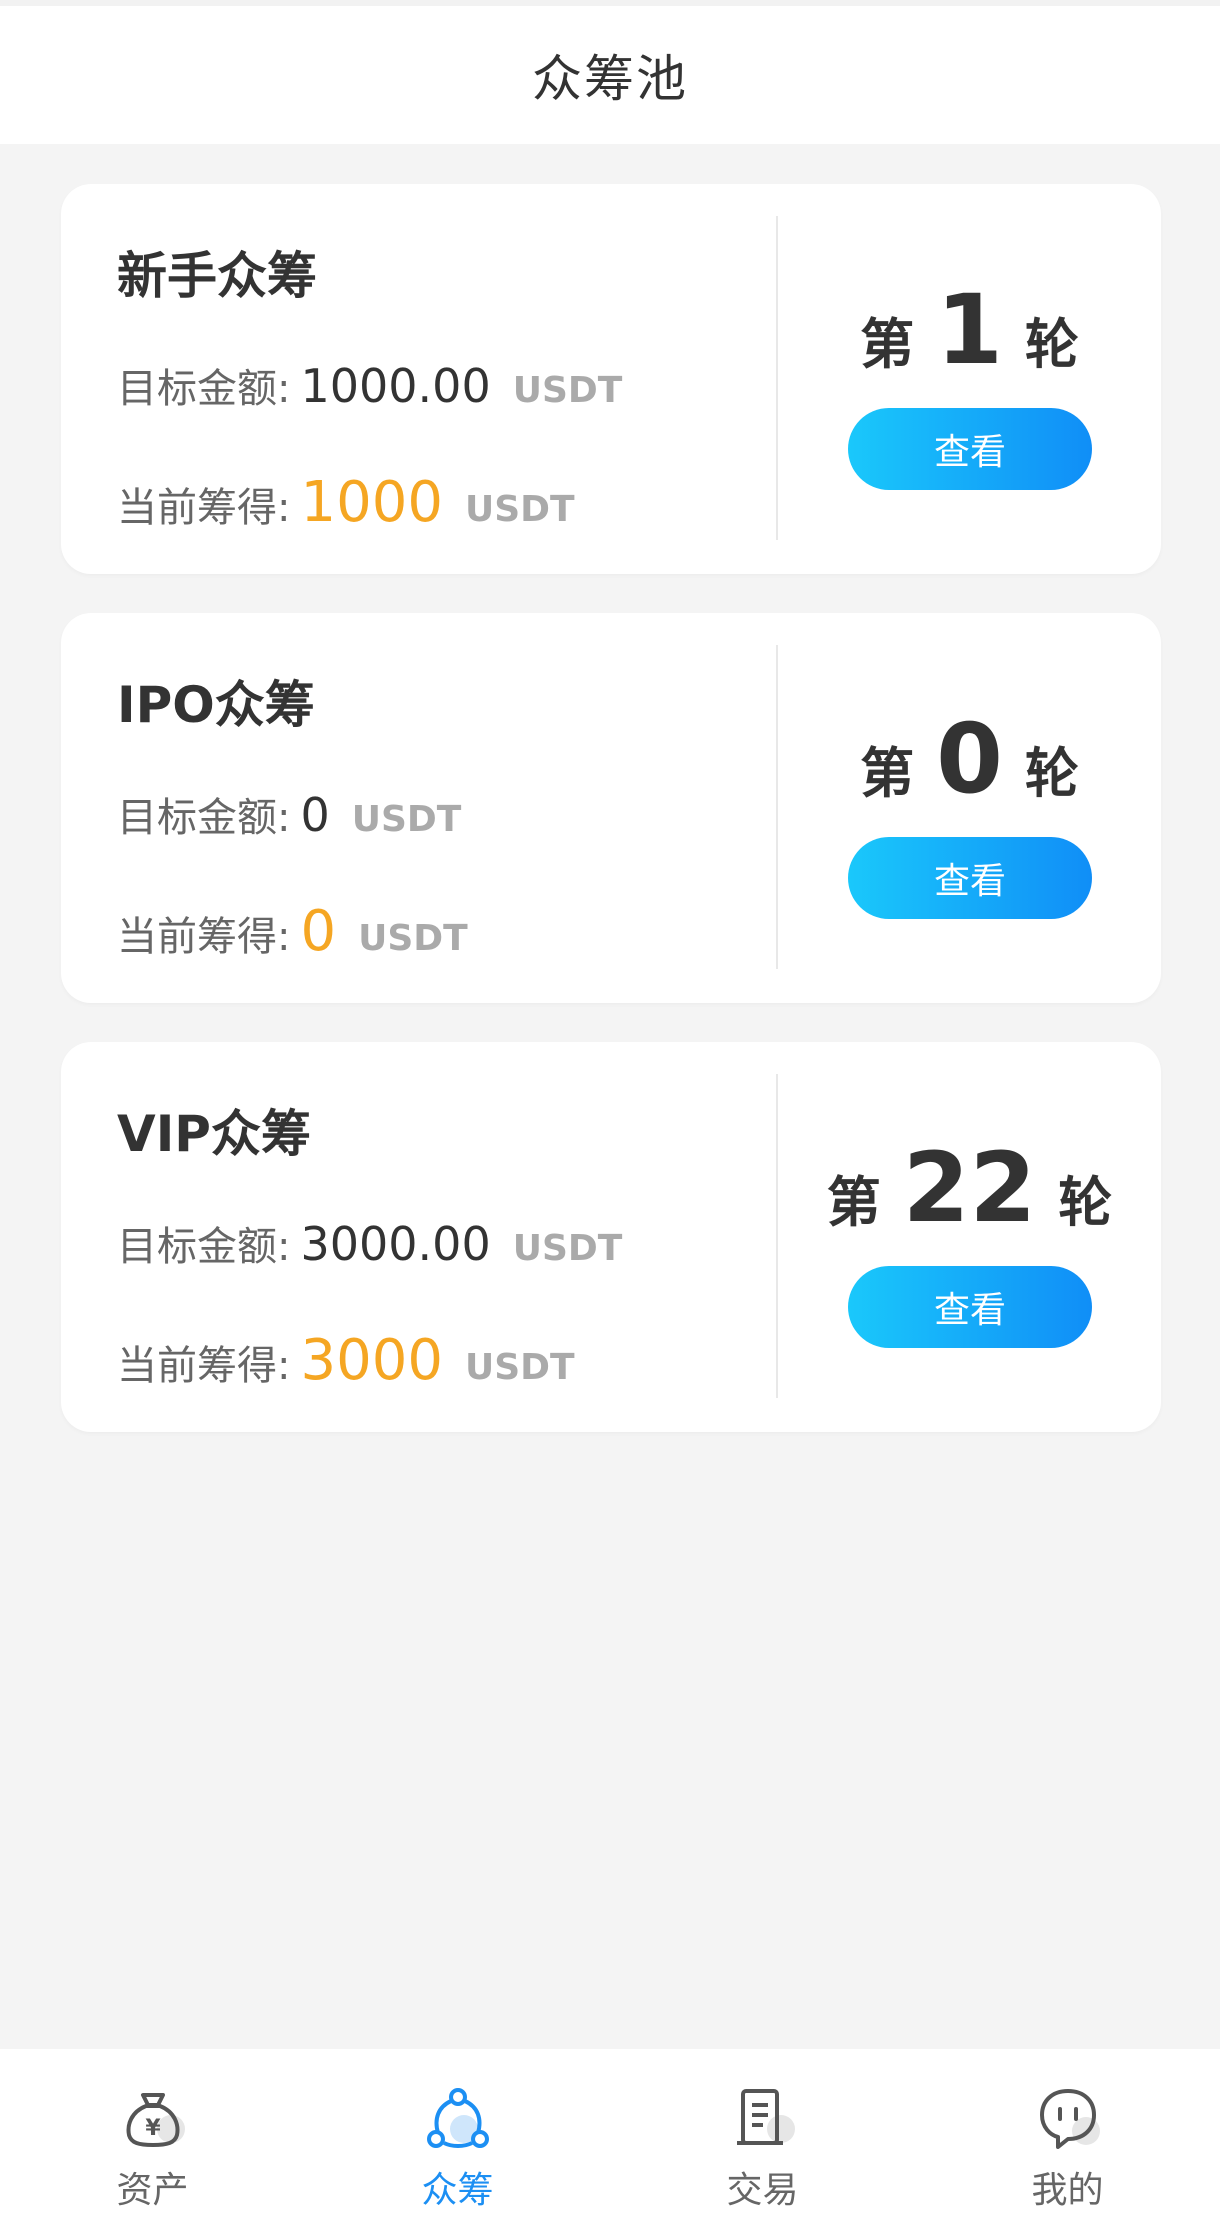  I want to click on page-title: 众筹池, so click(610, 79).